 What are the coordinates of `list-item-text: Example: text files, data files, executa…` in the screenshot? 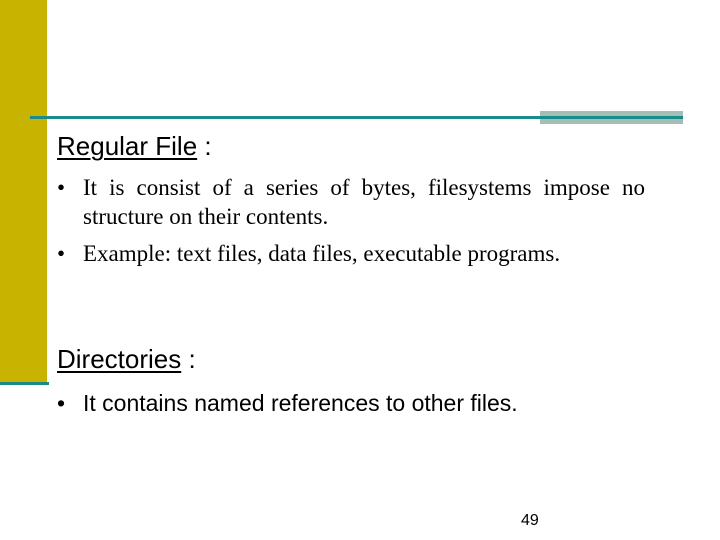 It's located at (322, 253).